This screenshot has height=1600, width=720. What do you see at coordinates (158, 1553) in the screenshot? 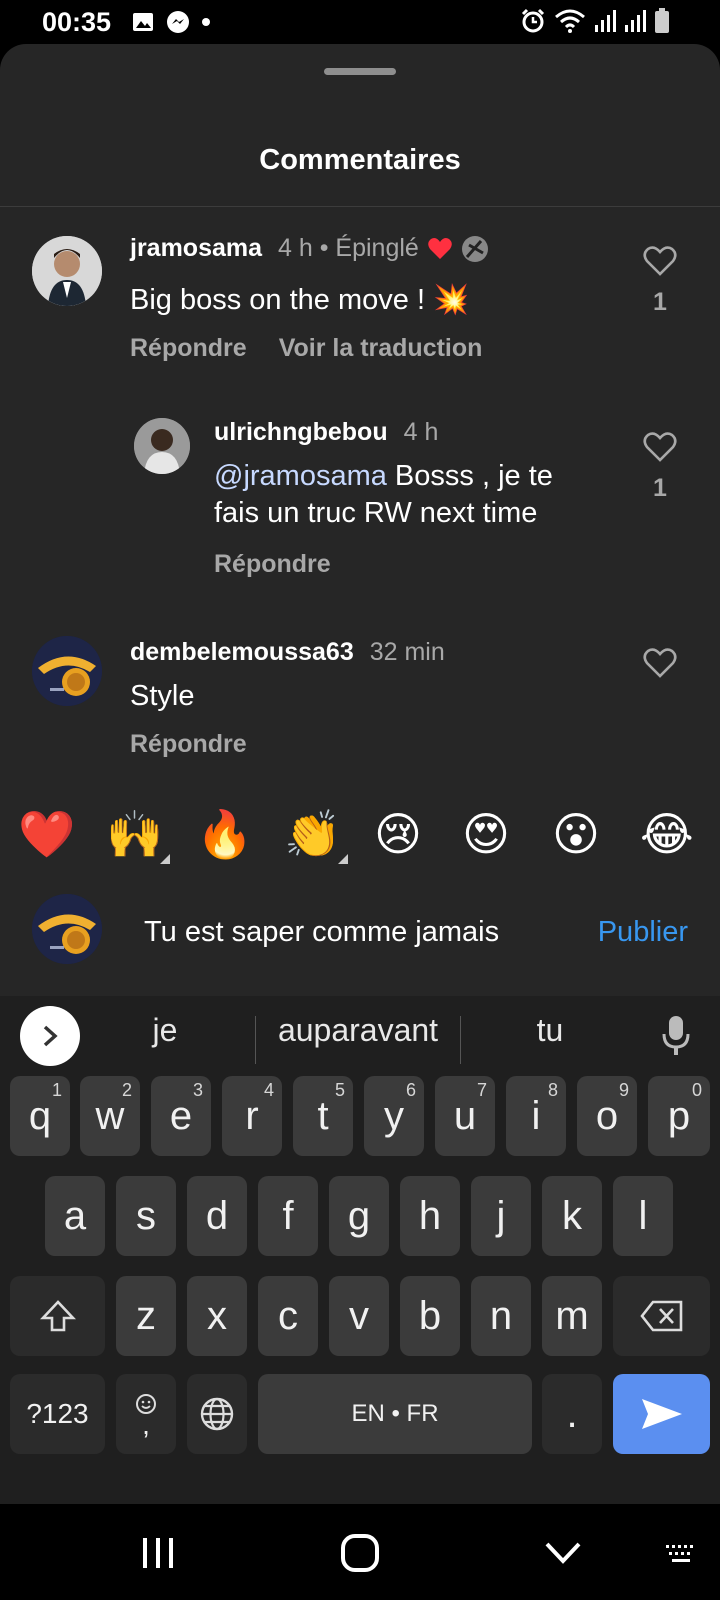
I see `recent-apps-icon` at bounding box center [158, 1553].